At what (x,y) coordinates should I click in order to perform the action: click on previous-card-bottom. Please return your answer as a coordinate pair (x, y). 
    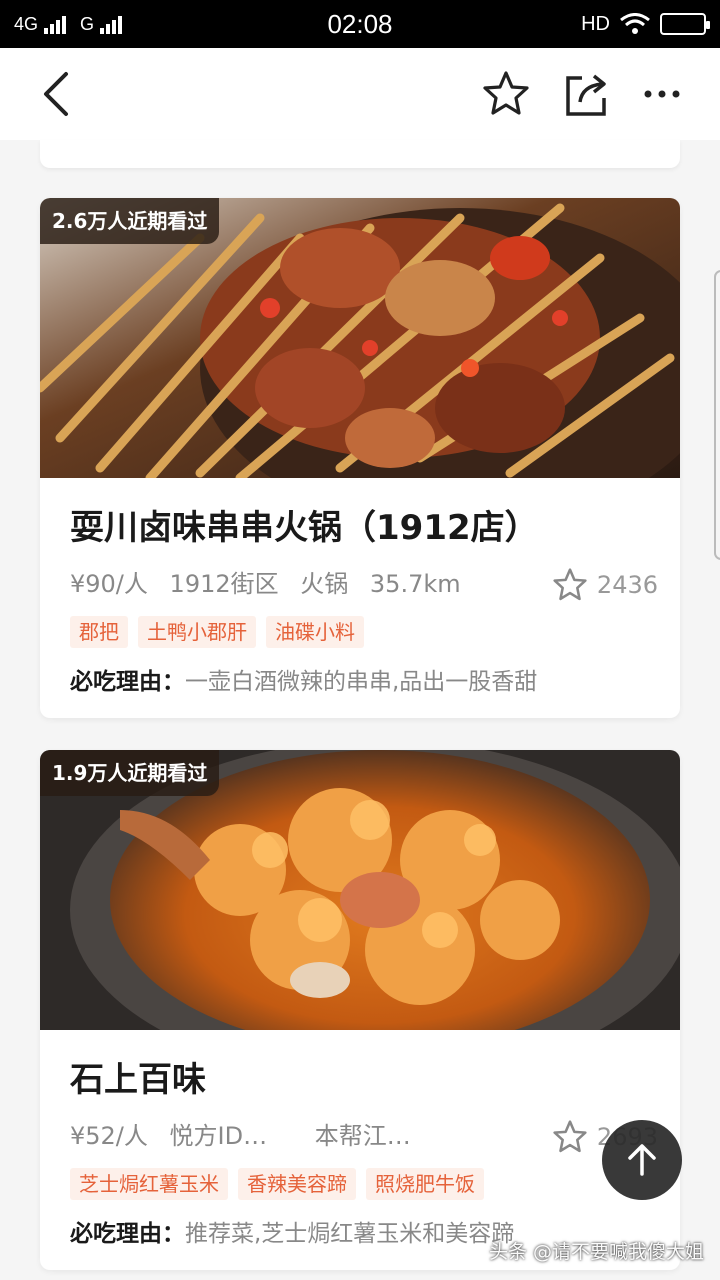
    Looking at the image, I should click on (360, 154).